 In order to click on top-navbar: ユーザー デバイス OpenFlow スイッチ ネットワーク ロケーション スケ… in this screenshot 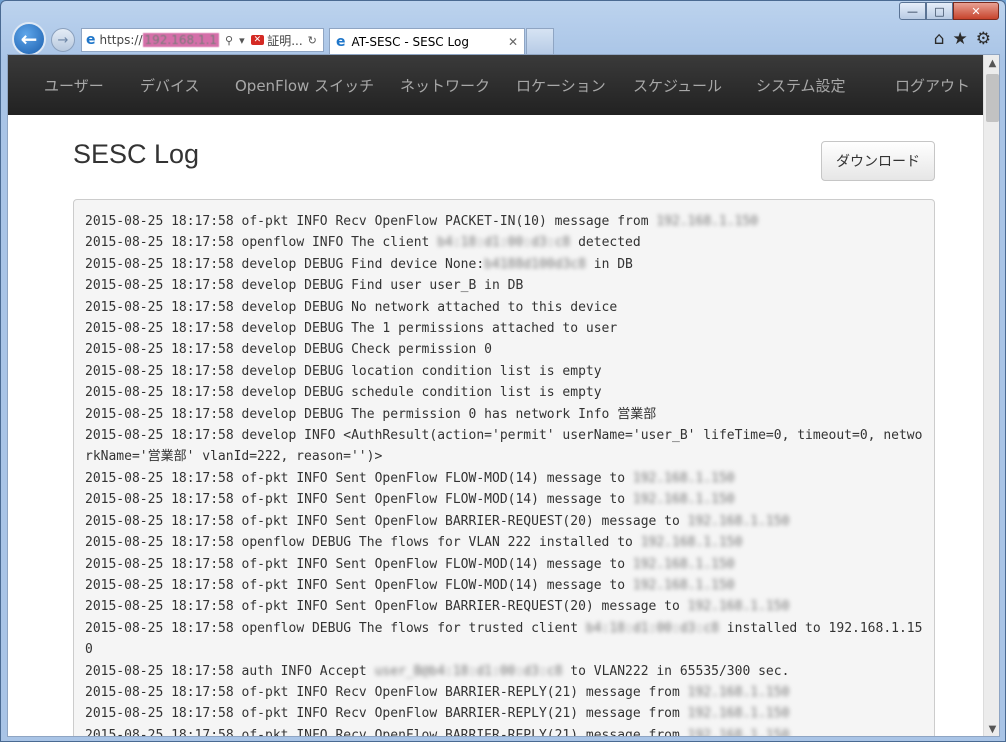, I will do `click(495, 85)`.